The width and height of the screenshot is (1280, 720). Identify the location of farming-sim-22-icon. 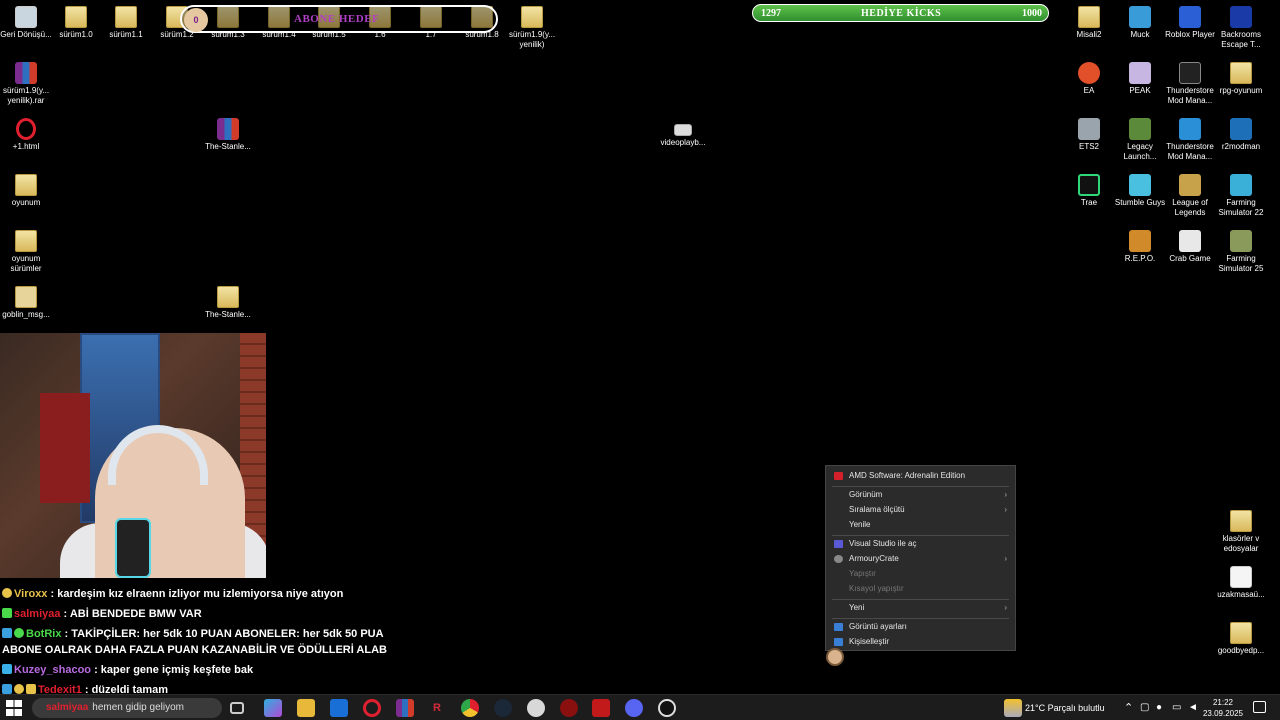
(1241, 185).